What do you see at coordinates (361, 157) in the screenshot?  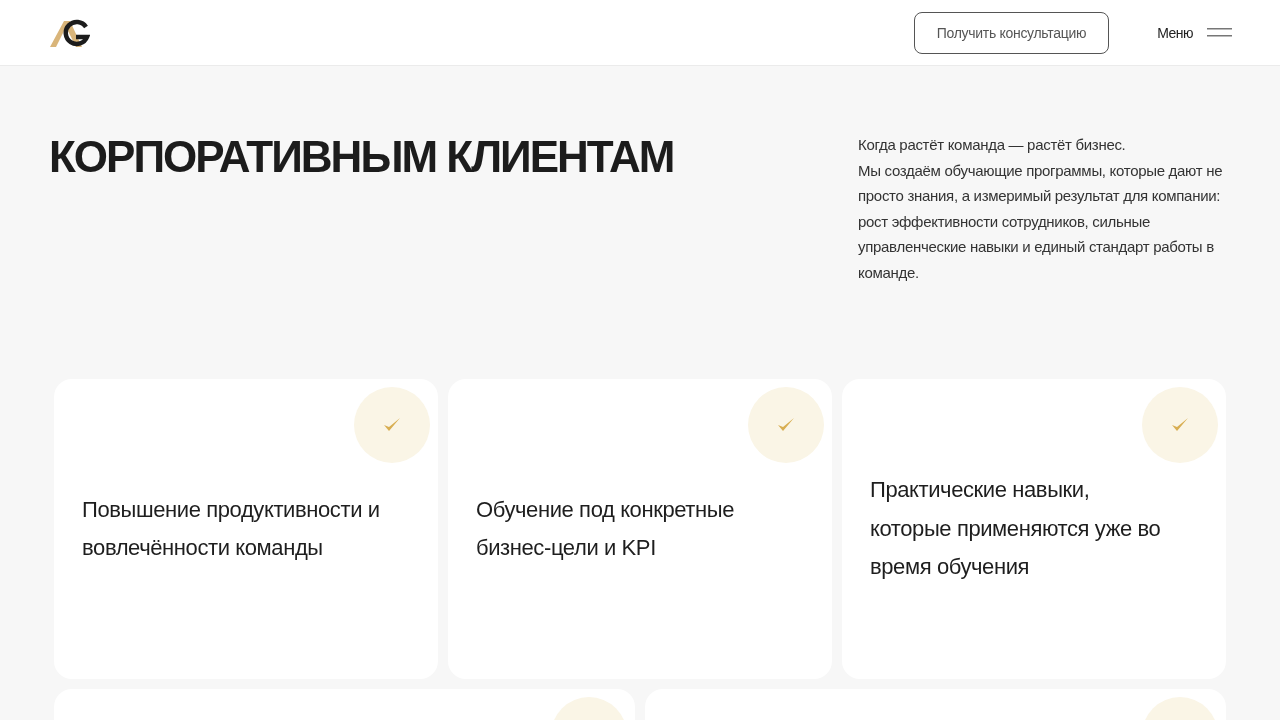 I see `page-title: КОРПОРАТИВНЫМ КЛИЕНТАМ` at bounding box center [361, 157].